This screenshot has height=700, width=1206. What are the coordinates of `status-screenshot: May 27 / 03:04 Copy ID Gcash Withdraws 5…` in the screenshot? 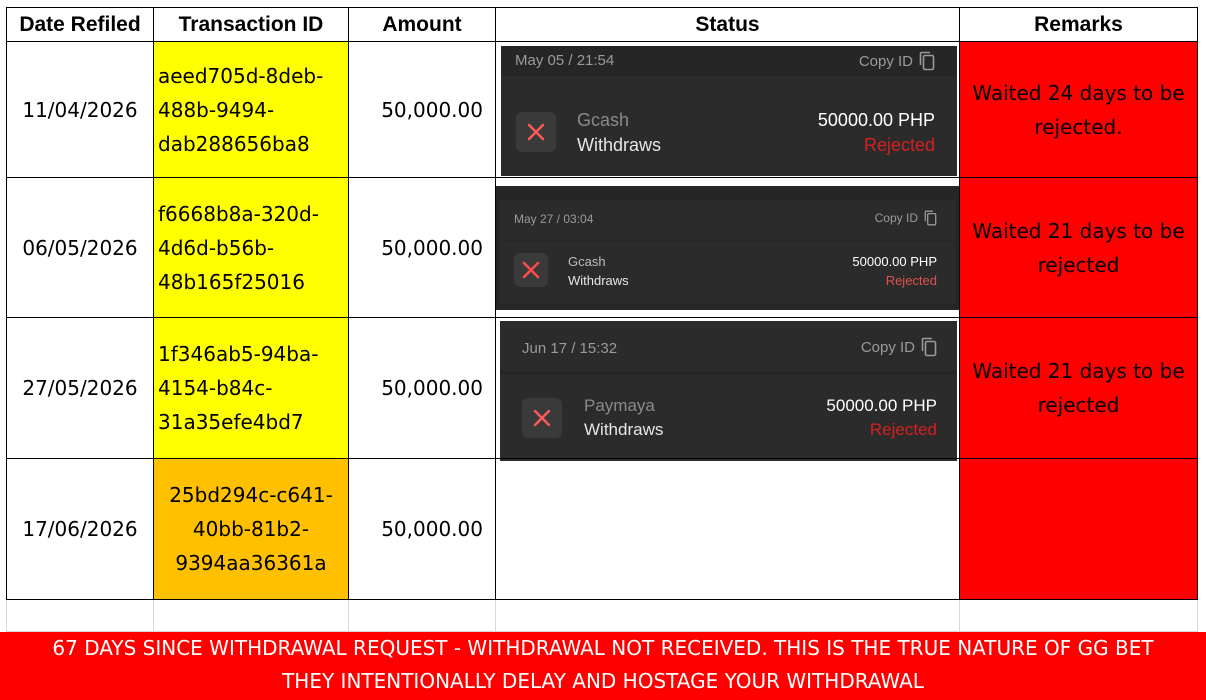 It's located at (727, 248).